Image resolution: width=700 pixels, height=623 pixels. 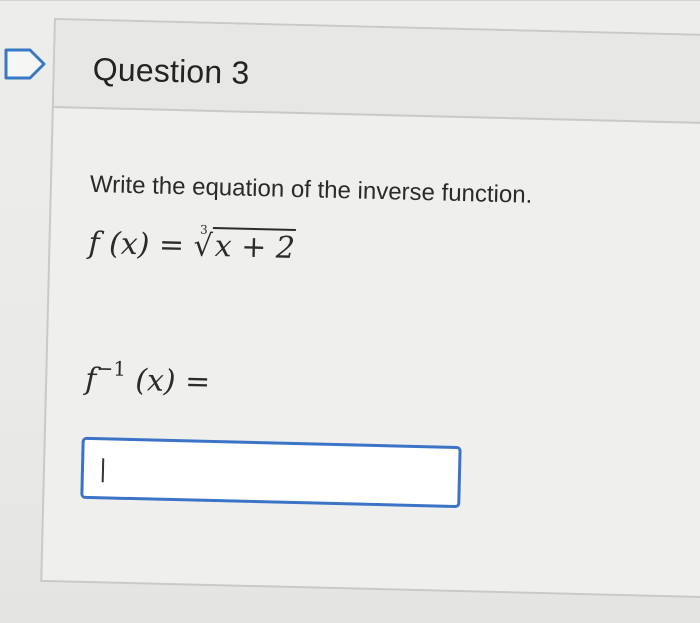 I want to click on inverse-f: f, so click(x=90, y=379).